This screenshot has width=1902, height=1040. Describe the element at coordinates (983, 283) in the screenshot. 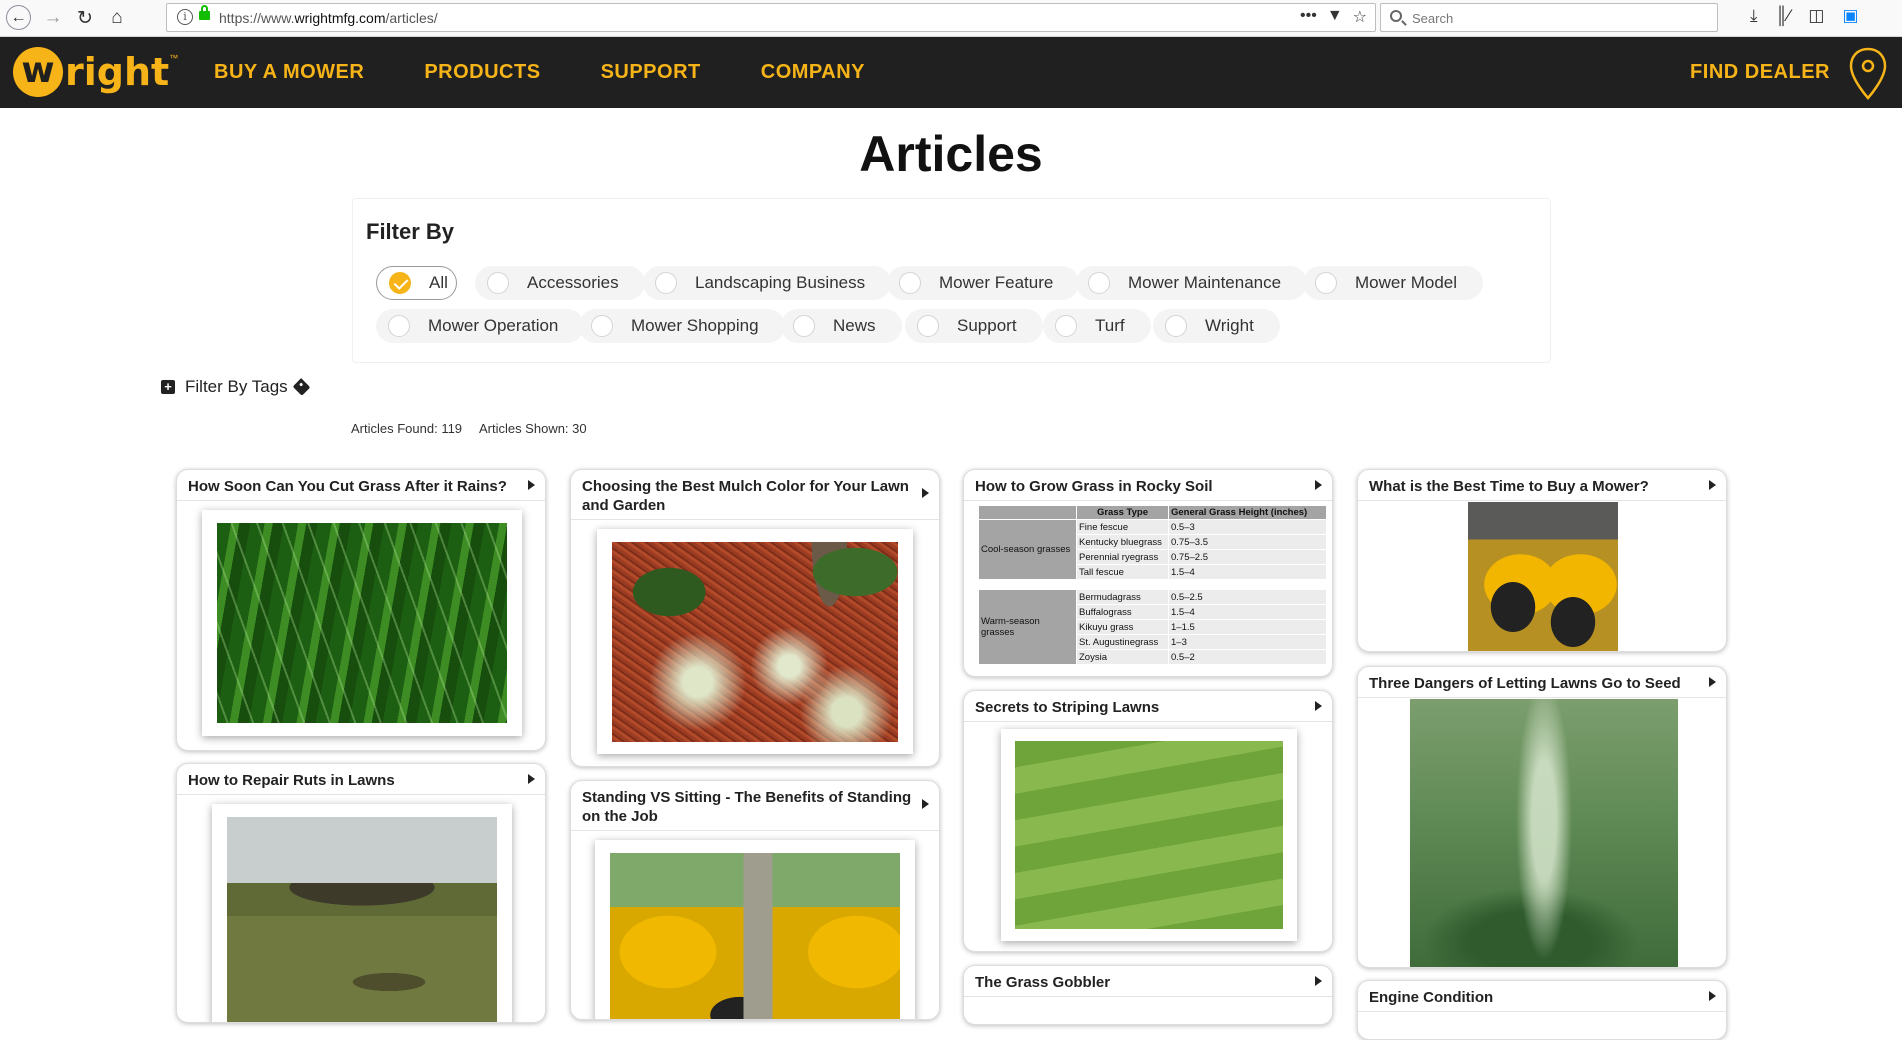

I see `filter-mower-feature: Mower Feature` at that location.